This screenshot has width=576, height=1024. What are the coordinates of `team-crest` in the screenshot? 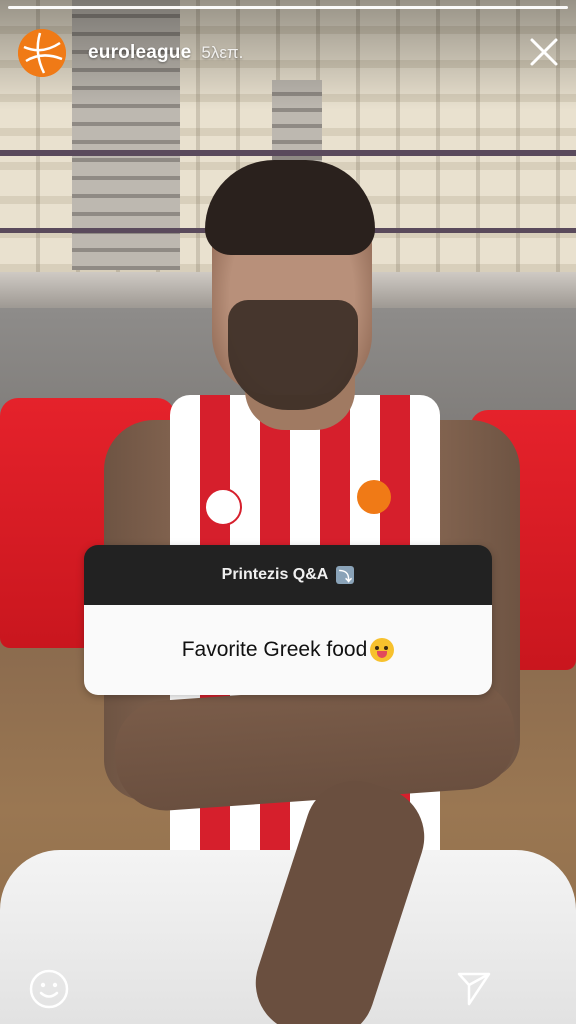 It's located at (223, 507).